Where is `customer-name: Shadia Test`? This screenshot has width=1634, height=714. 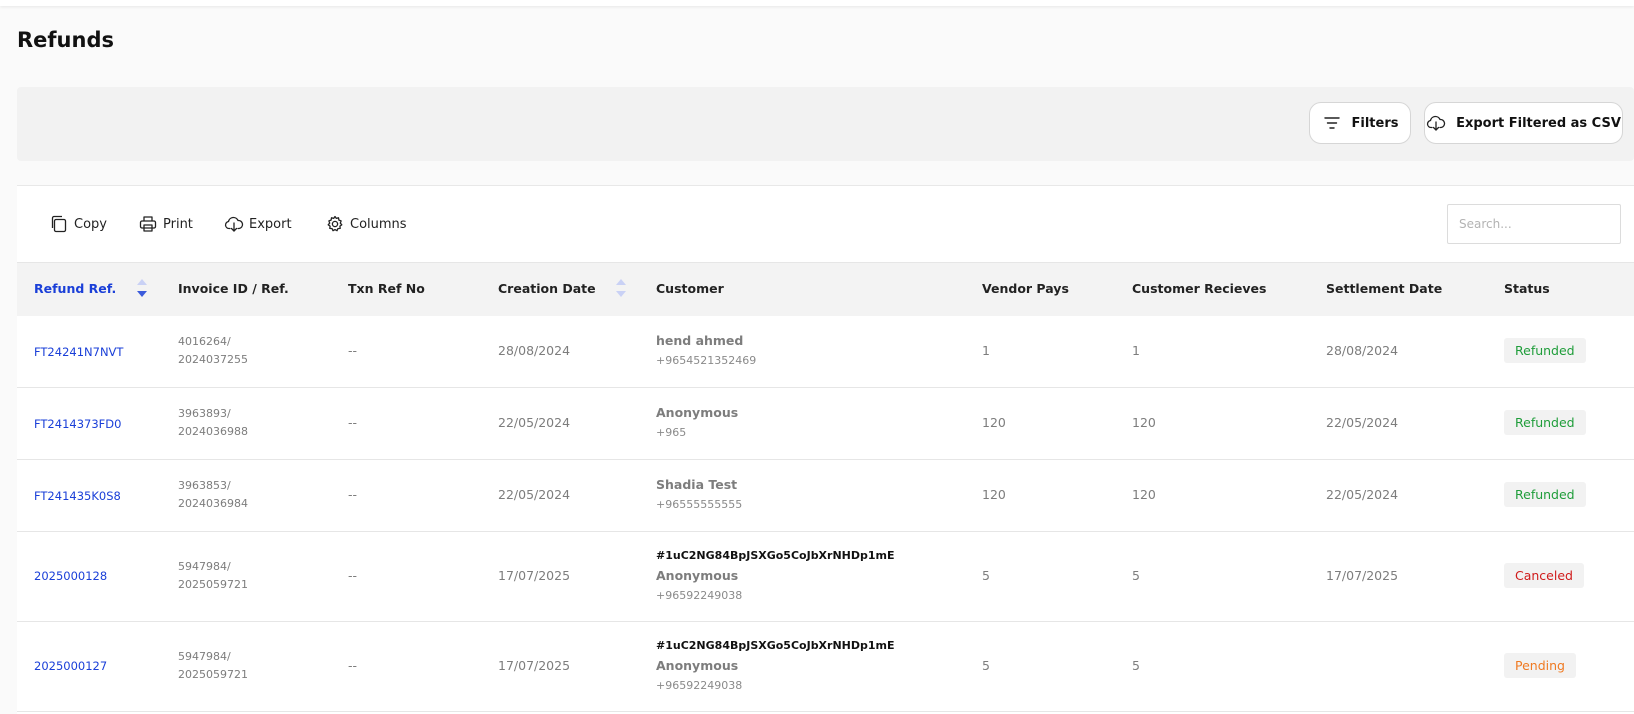
customer-name: Shadia Test is located at coordinates (697, 484).